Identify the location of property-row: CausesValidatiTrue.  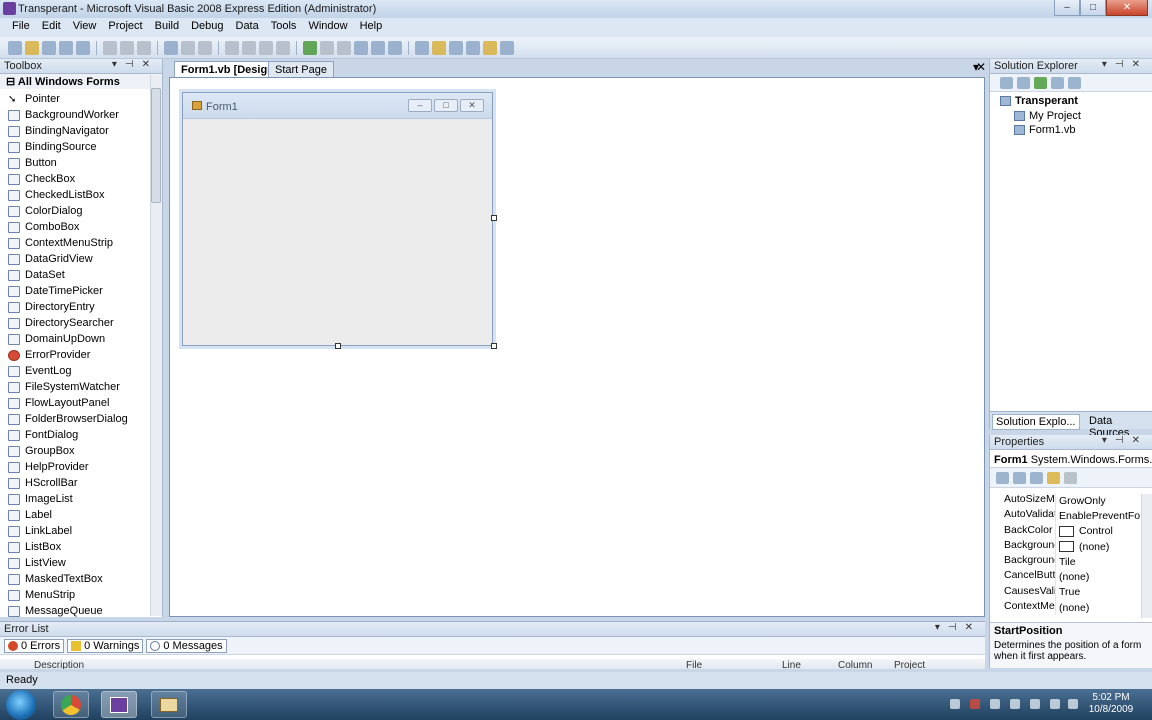
(1066, 592).